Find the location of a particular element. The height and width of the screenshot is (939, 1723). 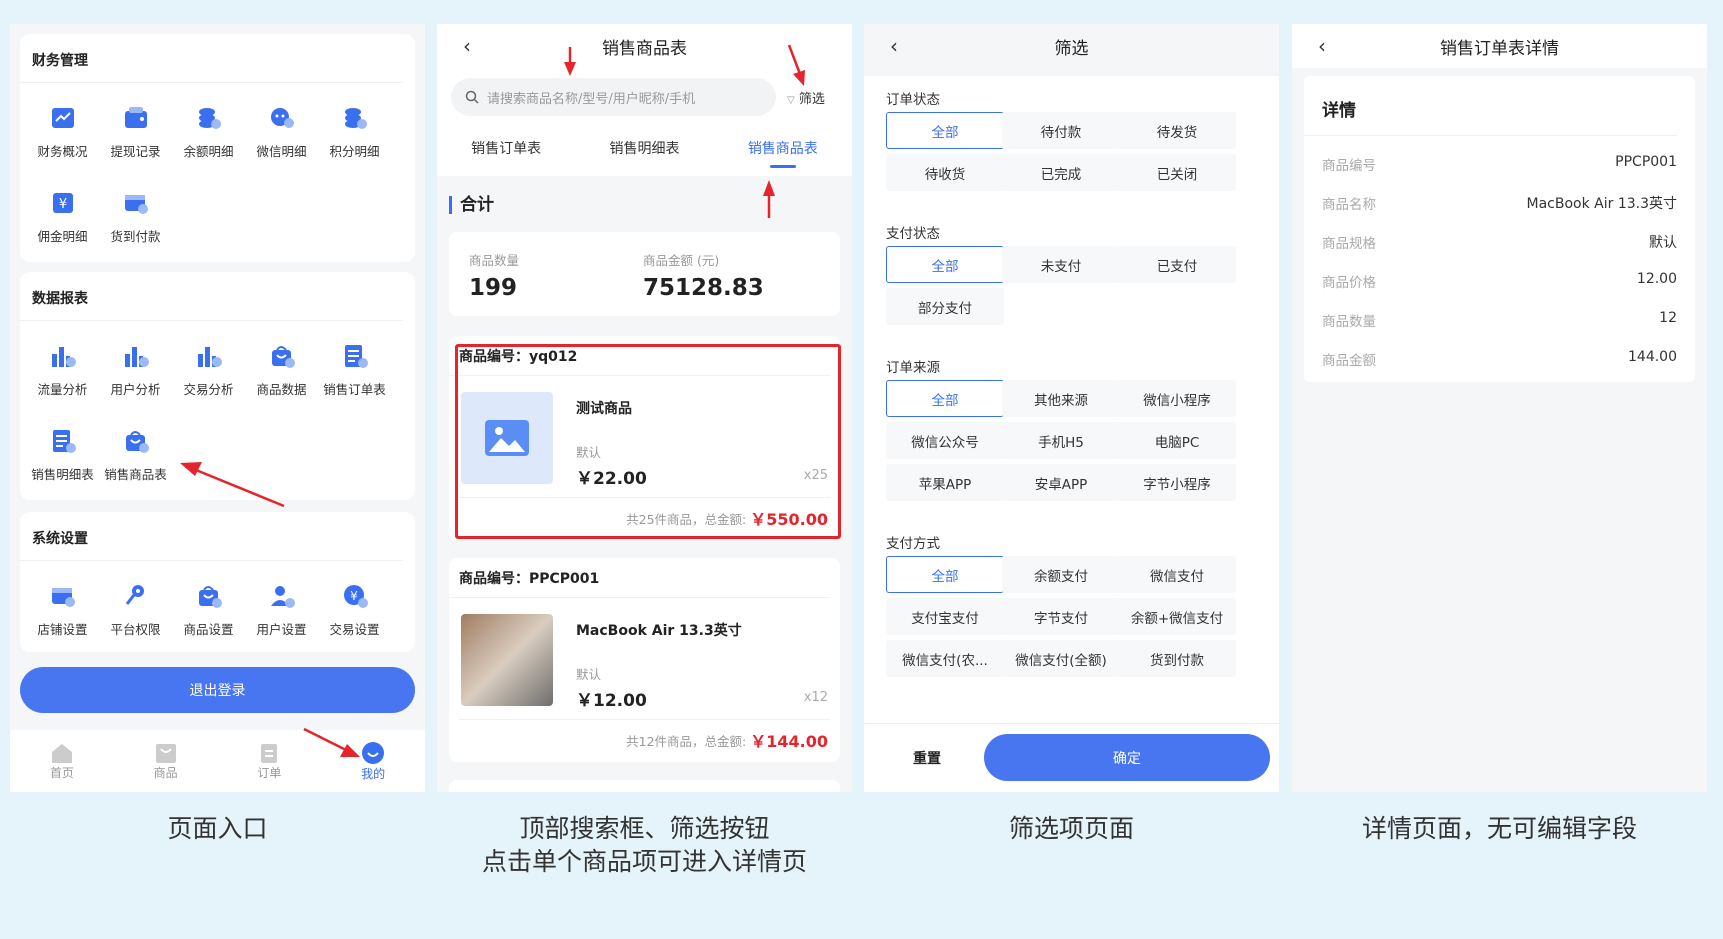

filter-option: 余额+微信支付 is located at coordinates (1177, 616).